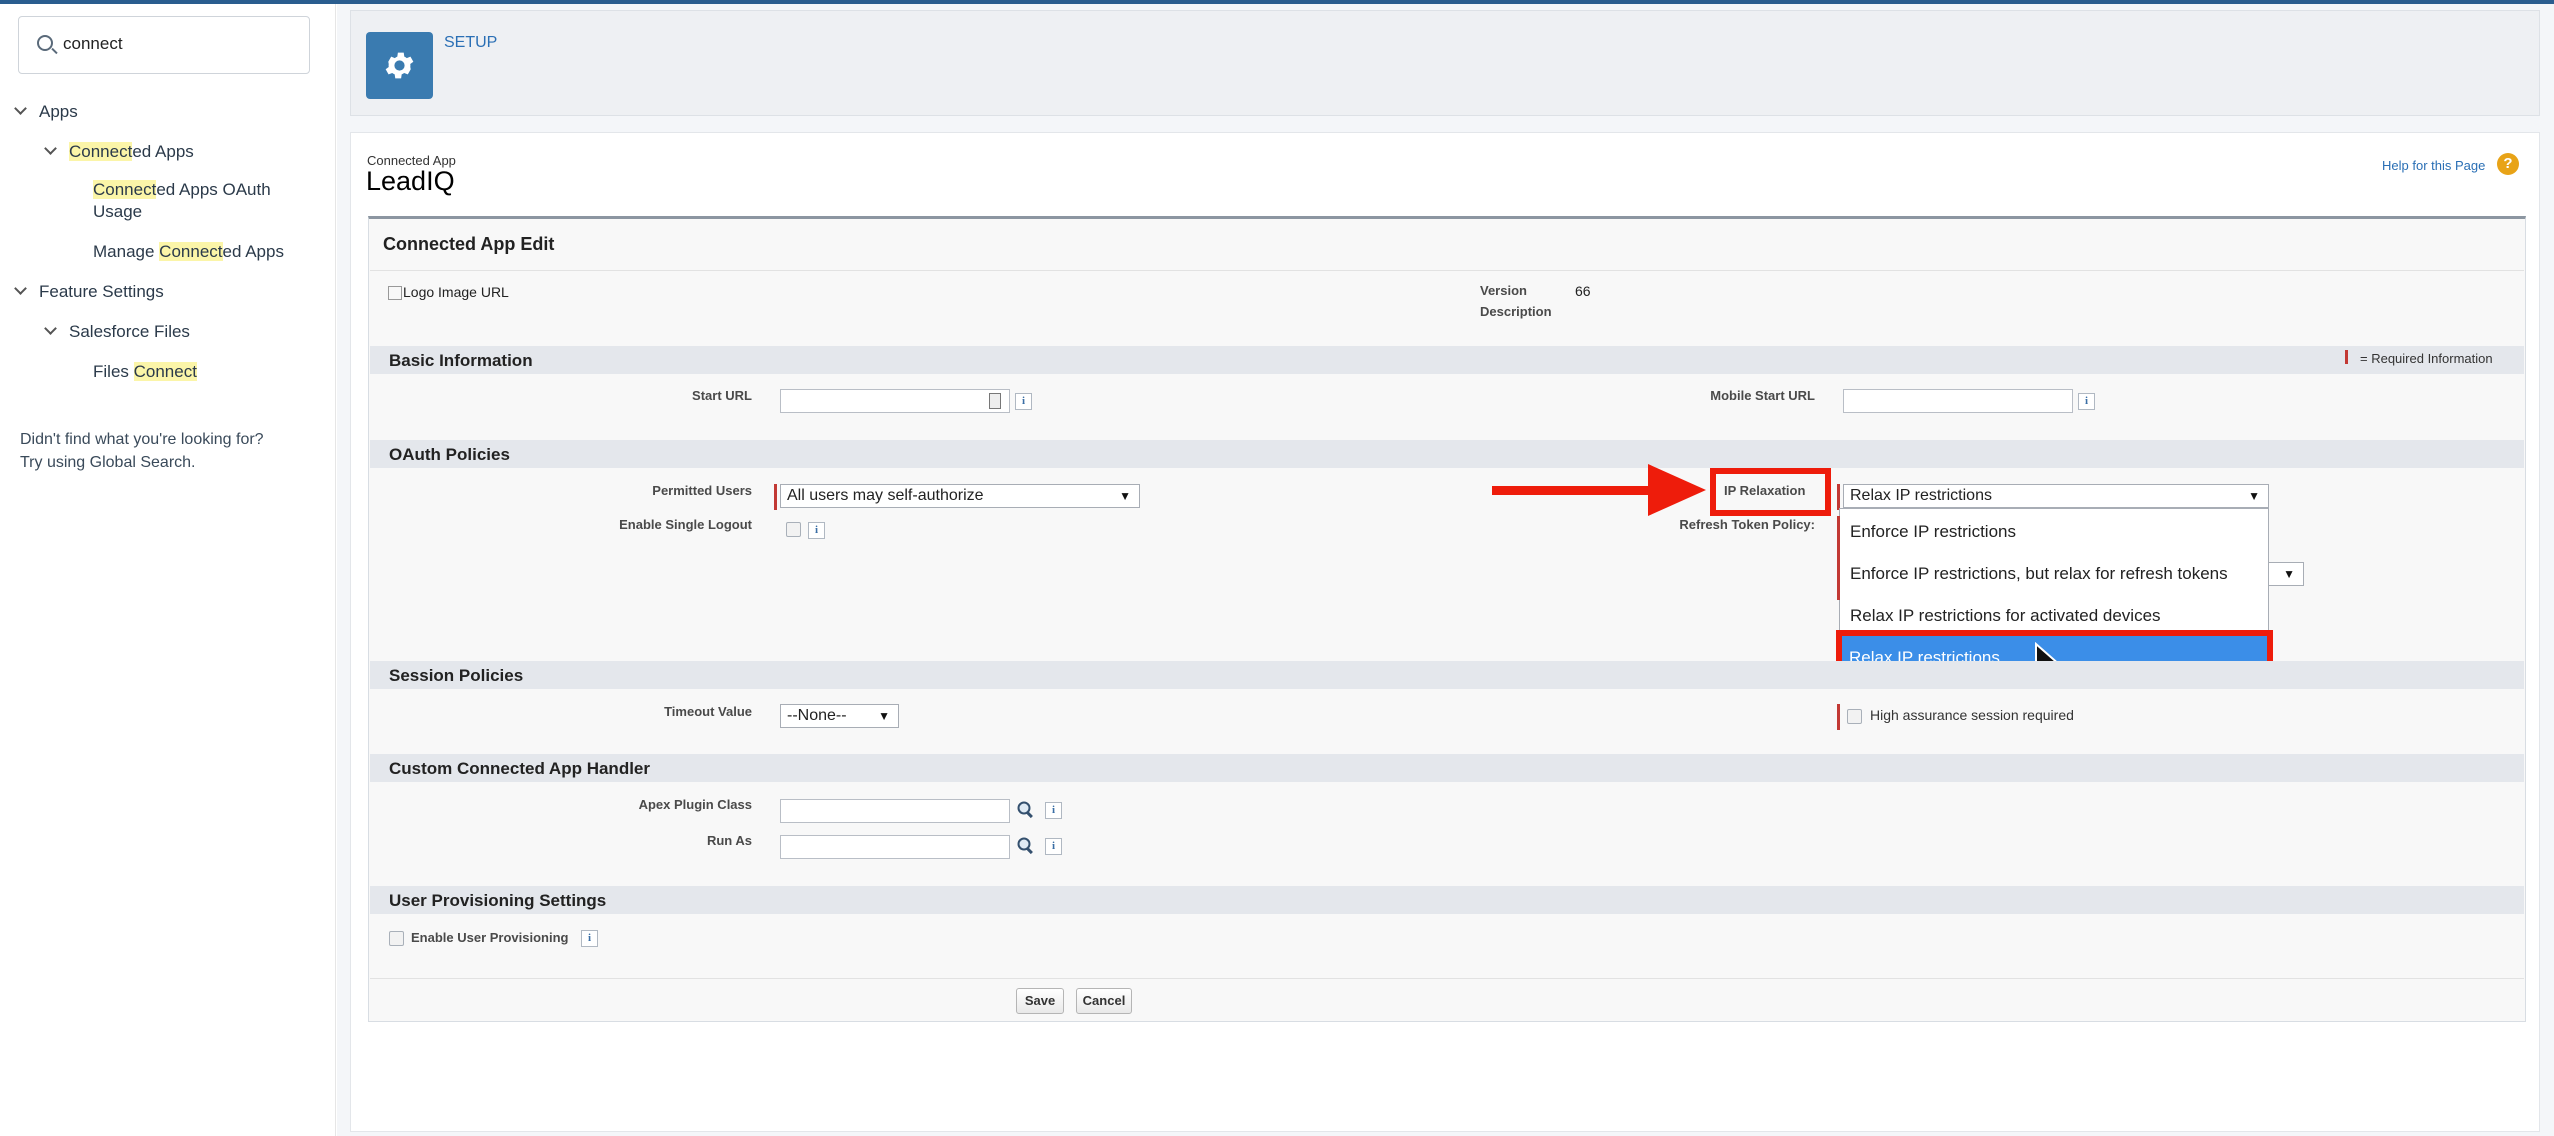 The height and width of the screenshot is (1136, 2554). What do you see at coordinates (410, 181) in the screenshot?
I see `page-title: LeadIQ` at bounding box center [410, 181].